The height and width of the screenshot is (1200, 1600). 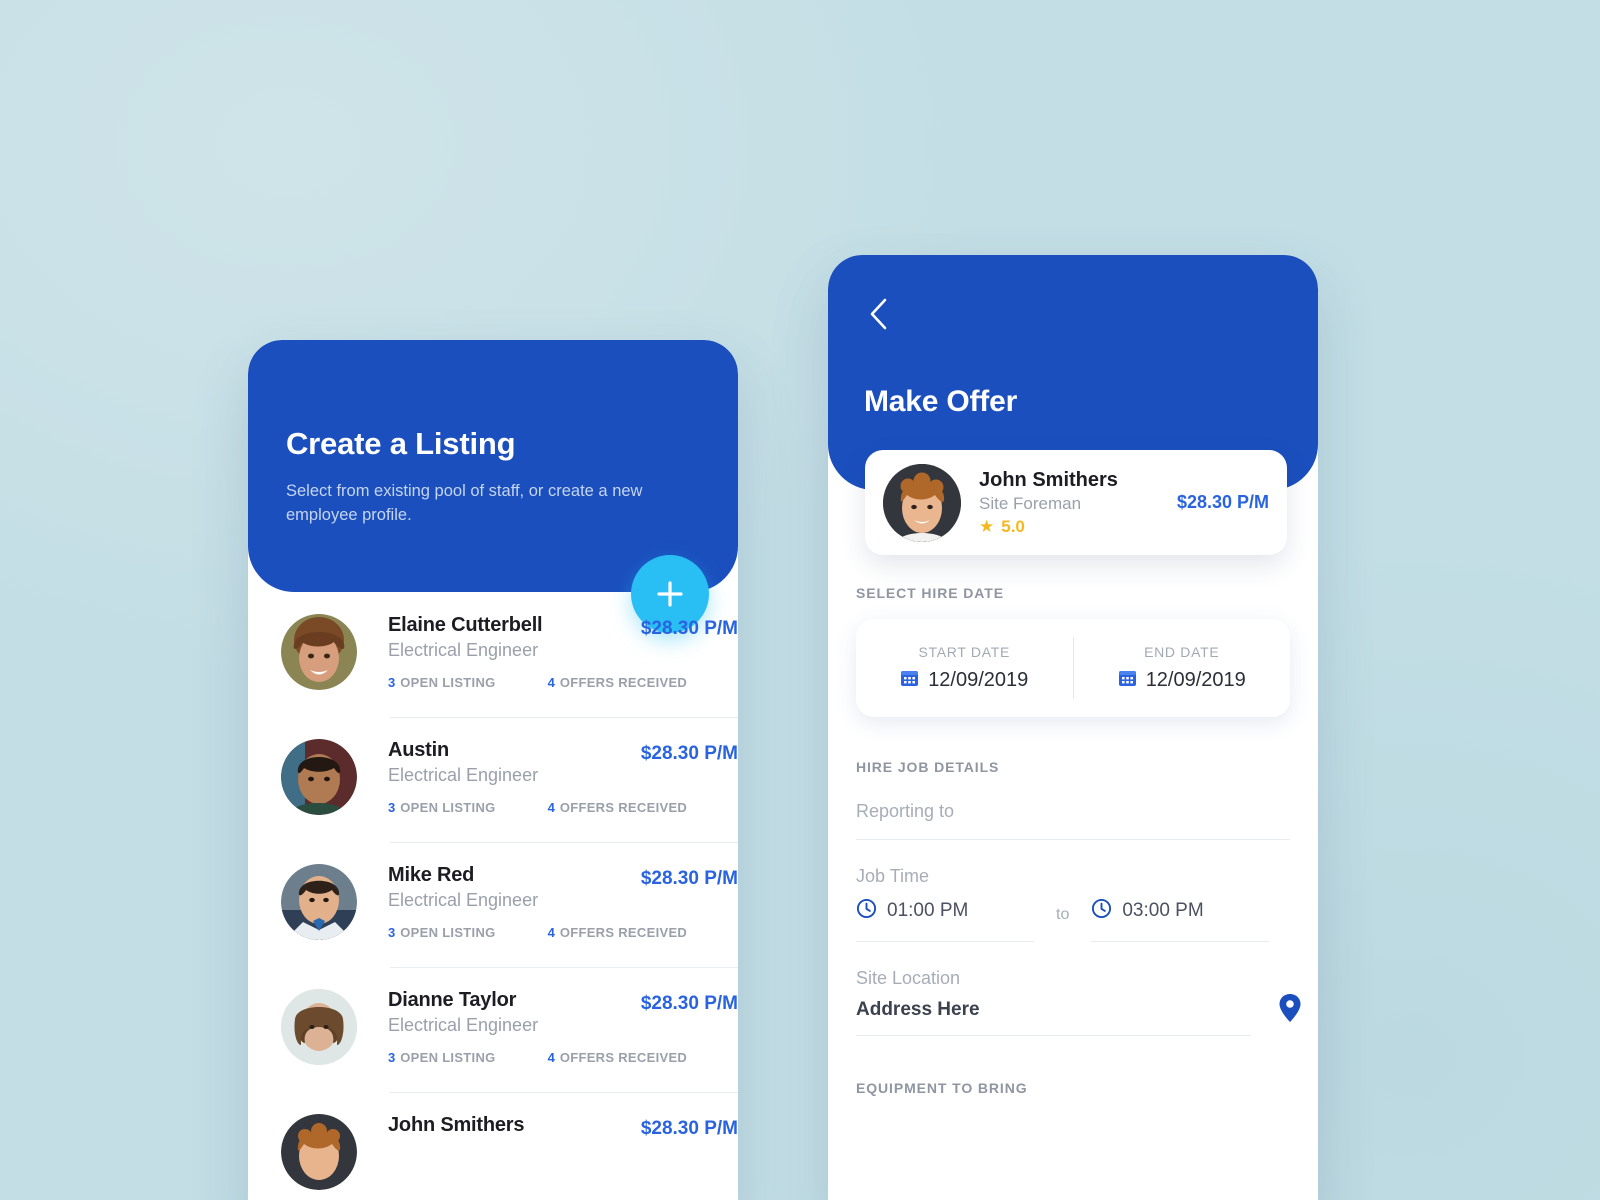 I want to click on job-time-from: 01:00 PM, so click(x=945, y=914).